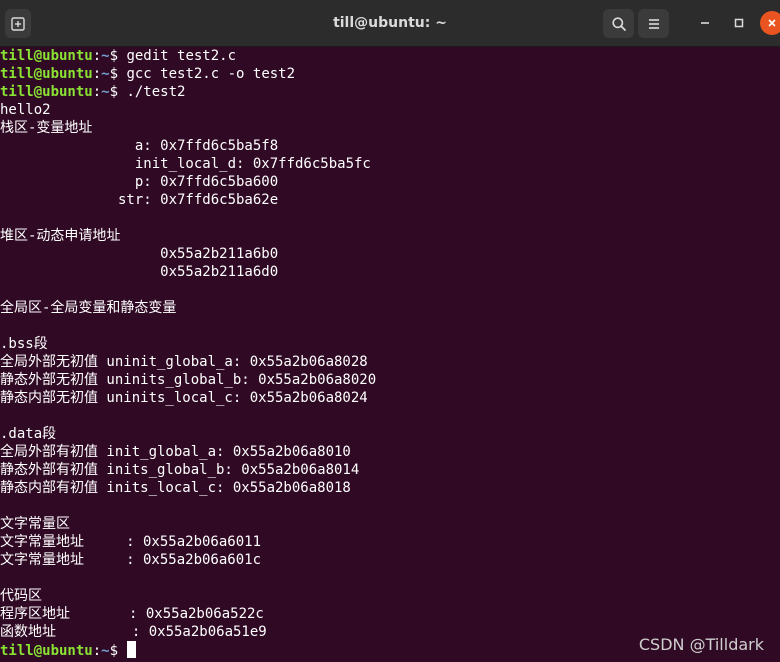  I want to click on maximize-button, so click(739, 23).